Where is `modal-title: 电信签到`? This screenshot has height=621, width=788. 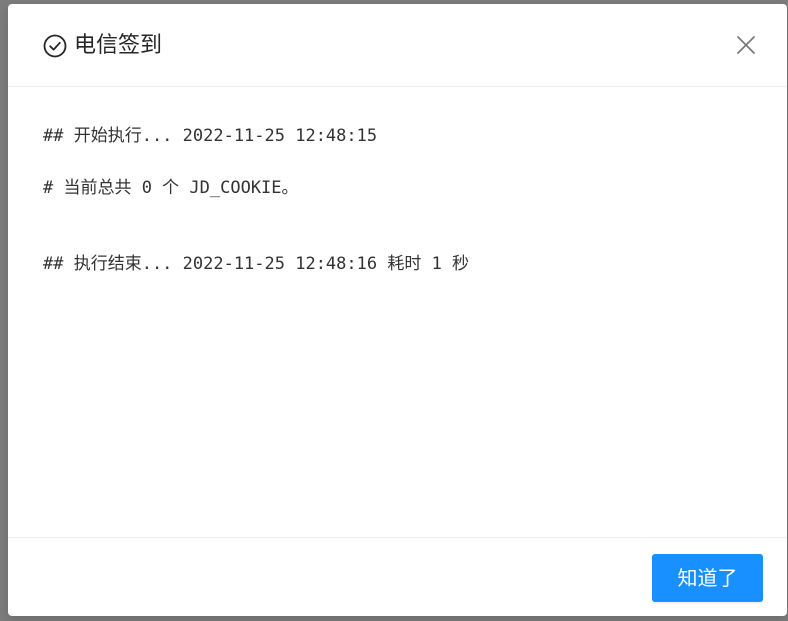 modal-title: 电信签到 is located at coordinates (118, 45).